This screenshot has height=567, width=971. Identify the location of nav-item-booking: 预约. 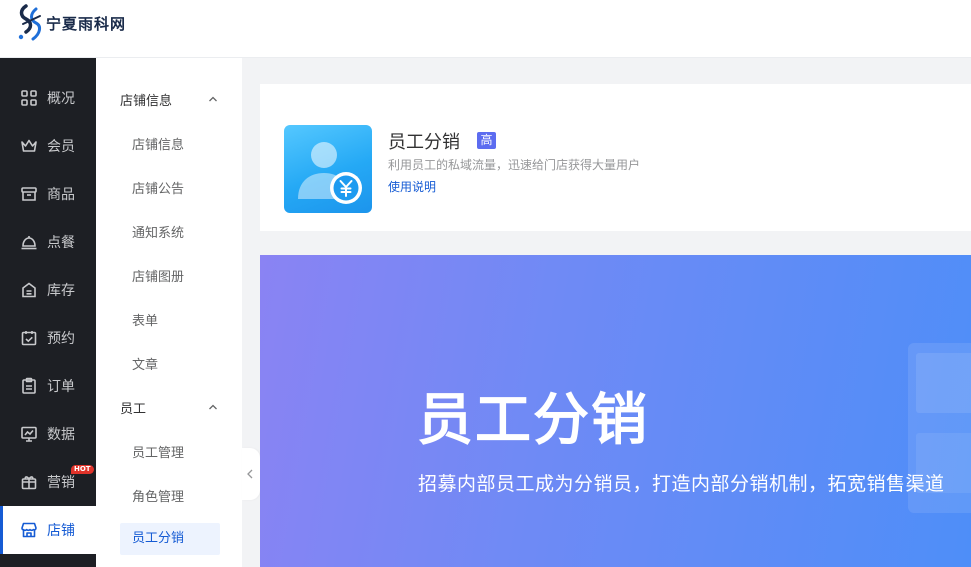
(48, 338).